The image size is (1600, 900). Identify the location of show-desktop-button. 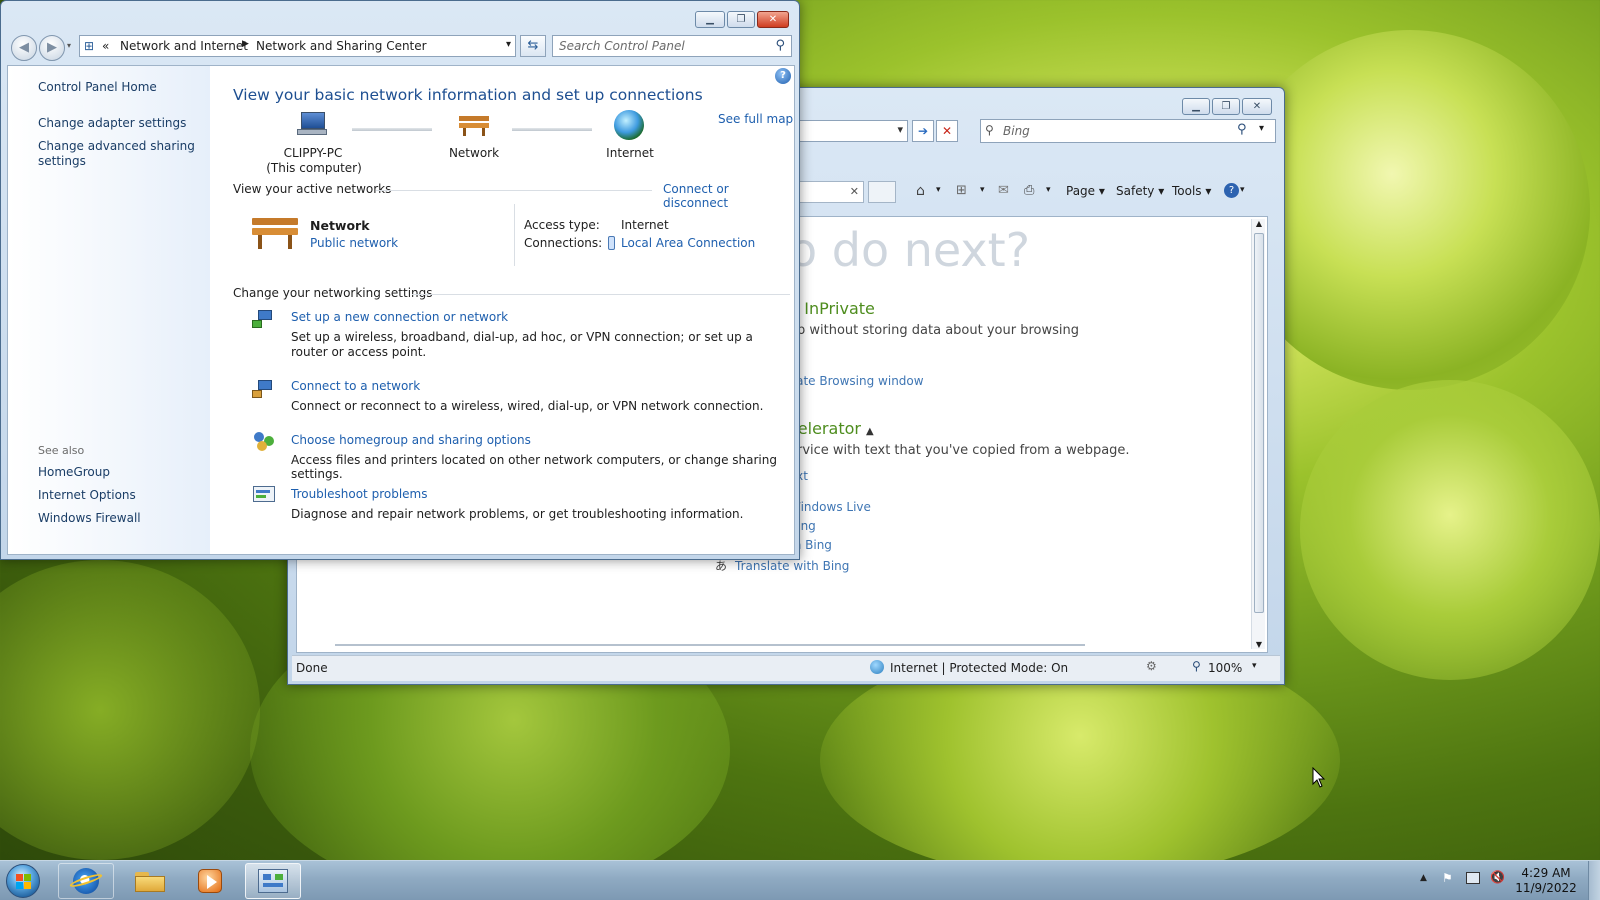
(1594, 880).